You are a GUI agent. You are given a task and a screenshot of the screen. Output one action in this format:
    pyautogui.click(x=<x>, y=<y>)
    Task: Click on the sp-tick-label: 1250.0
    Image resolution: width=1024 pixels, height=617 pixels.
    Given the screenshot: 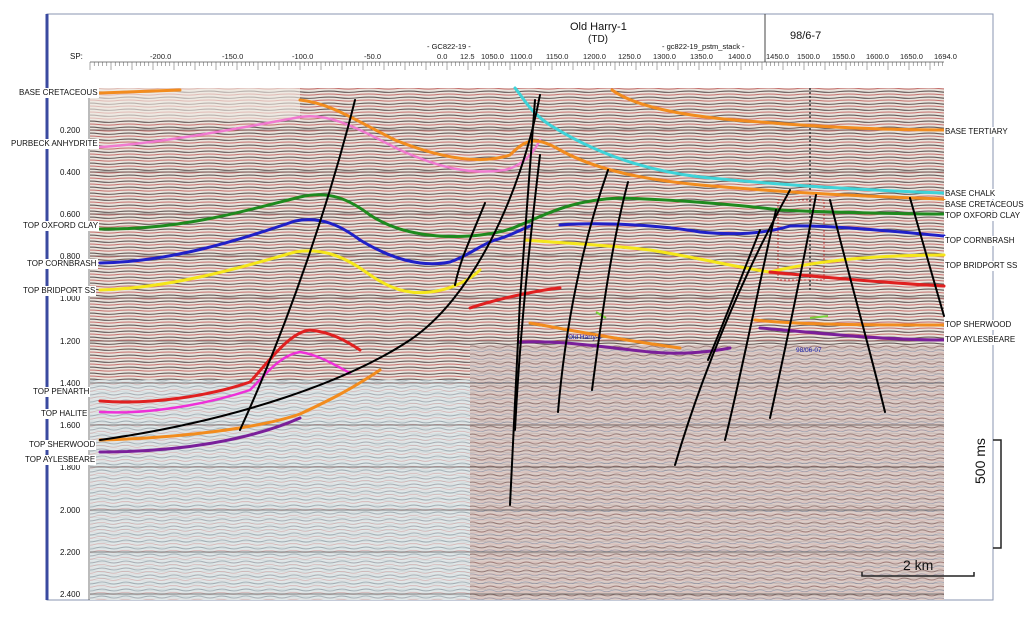 What is the action you would take?
    pyautogui.click(x=629, y=56)
    